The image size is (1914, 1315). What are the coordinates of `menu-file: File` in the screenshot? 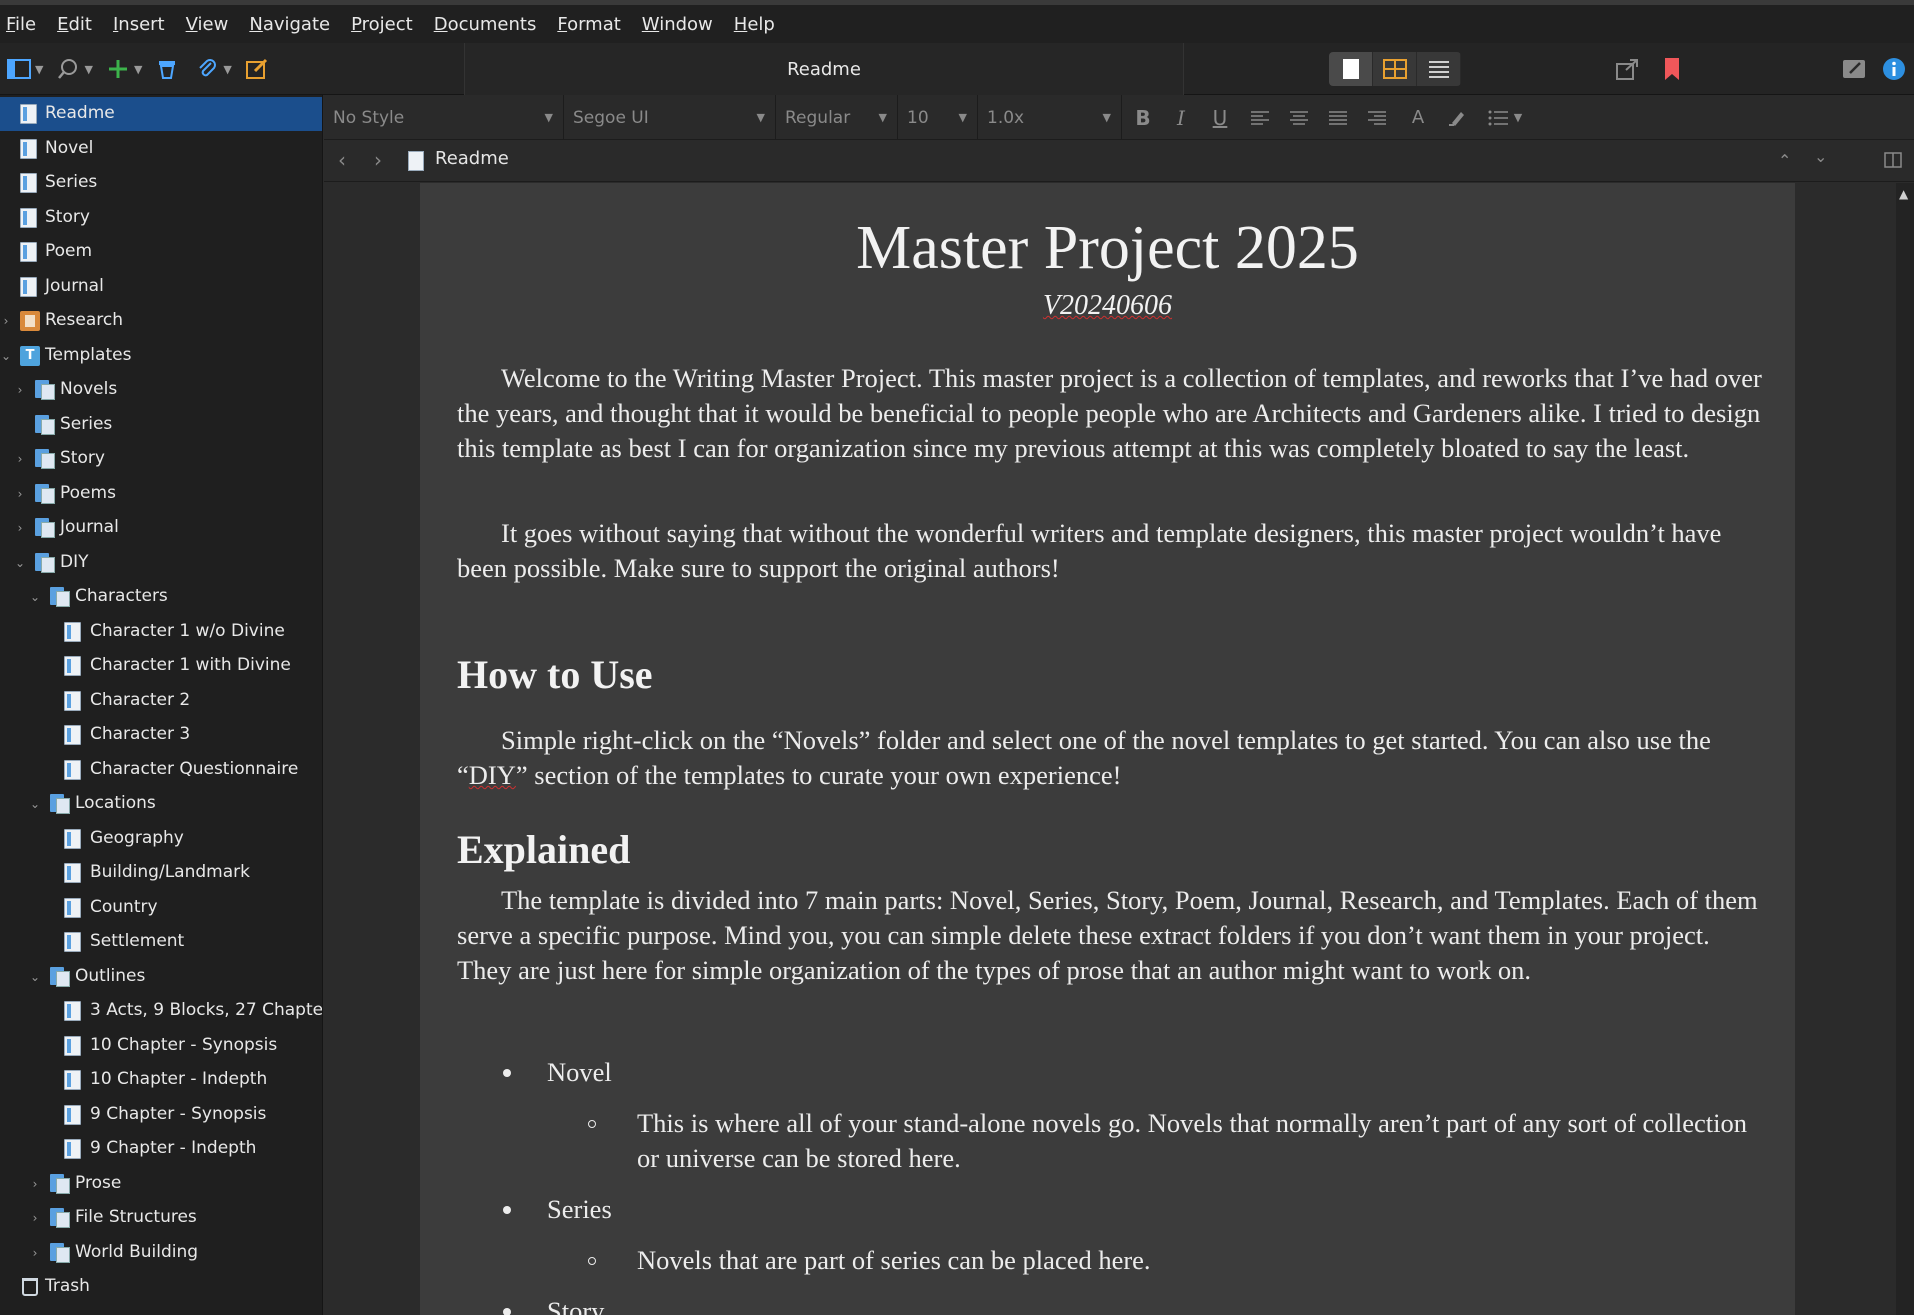 It's located at (21, 24).